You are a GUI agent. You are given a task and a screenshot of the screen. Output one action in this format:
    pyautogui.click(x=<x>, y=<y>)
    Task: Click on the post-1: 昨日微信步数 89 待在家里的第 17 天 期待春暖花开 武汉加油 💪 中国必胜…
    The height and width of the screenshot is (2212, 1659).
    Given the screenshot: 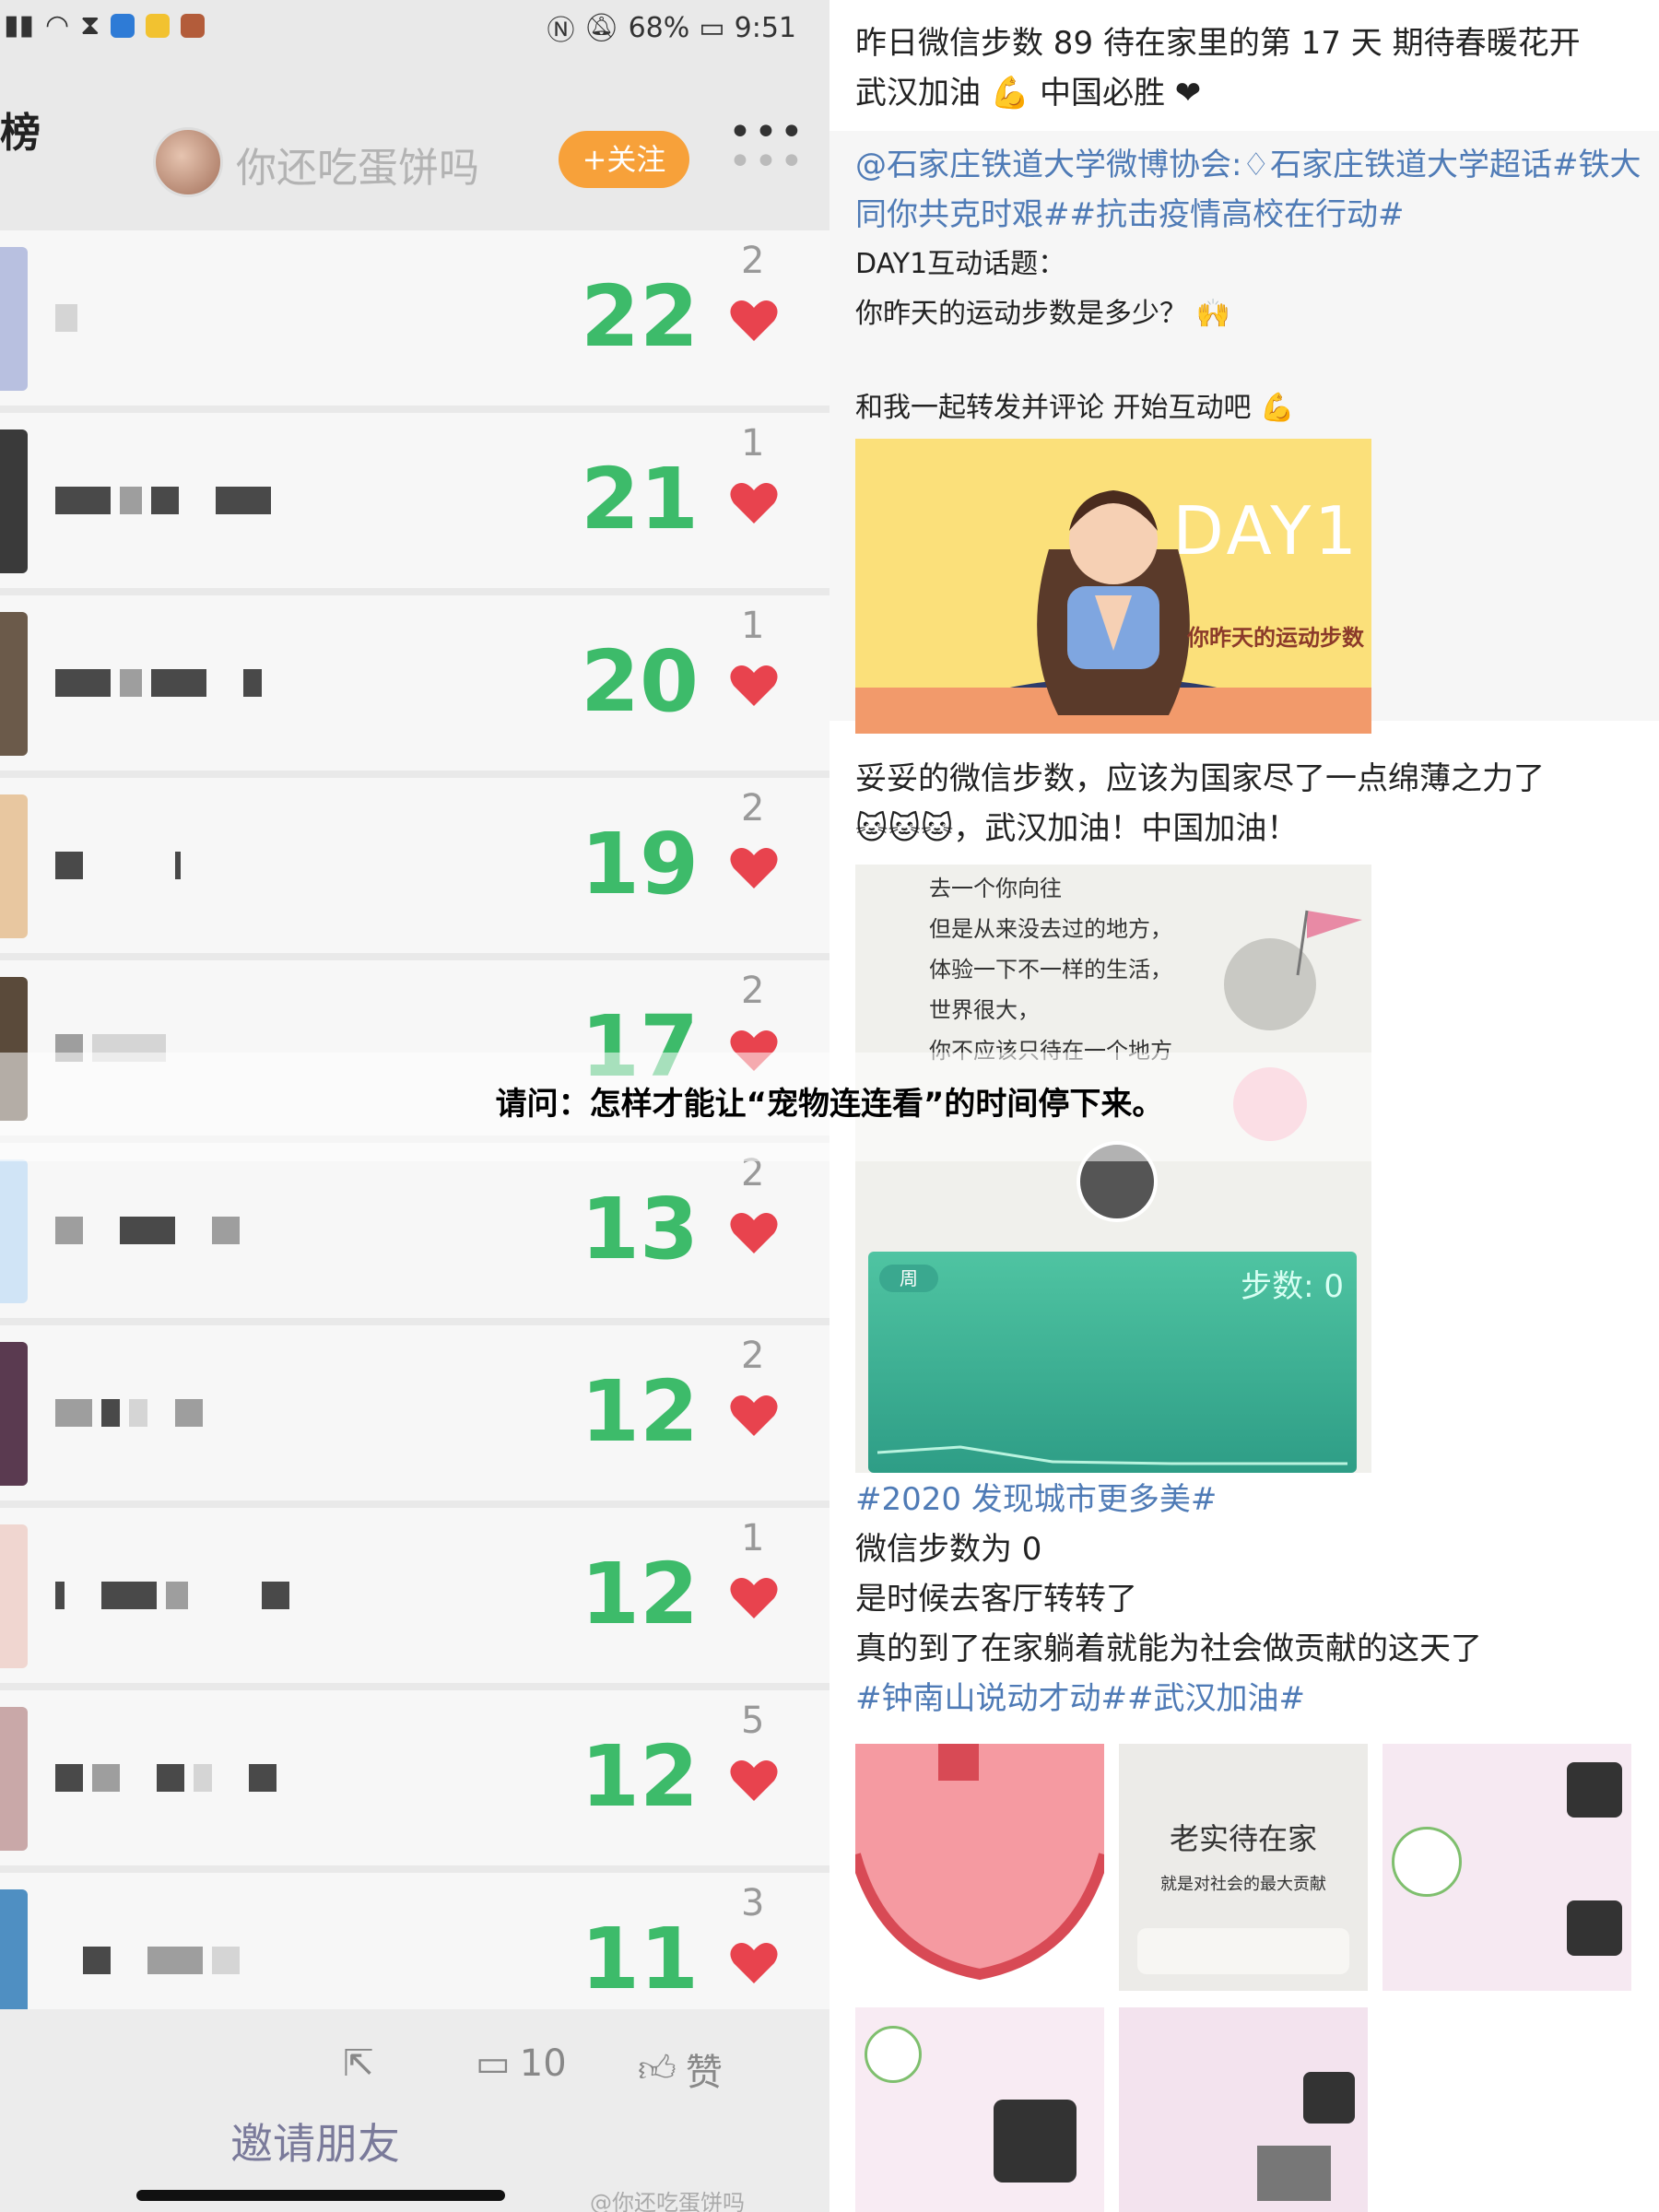 What is the action you would take?
    pyautogui.click(x=1251, y=68)
    